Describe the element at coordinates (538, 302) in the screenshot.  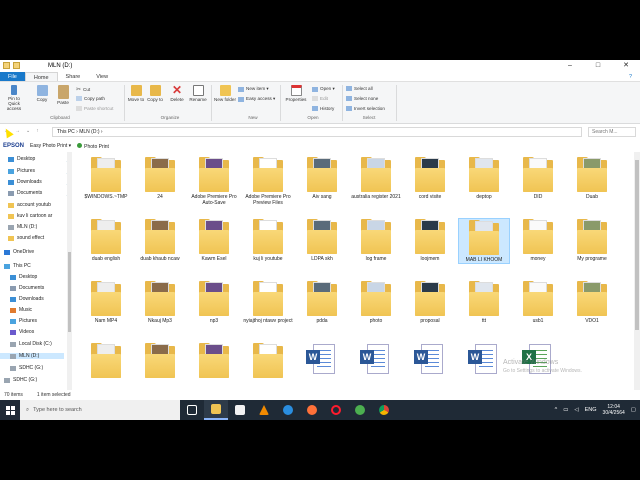
I see `folder-item: usb1` at that location.